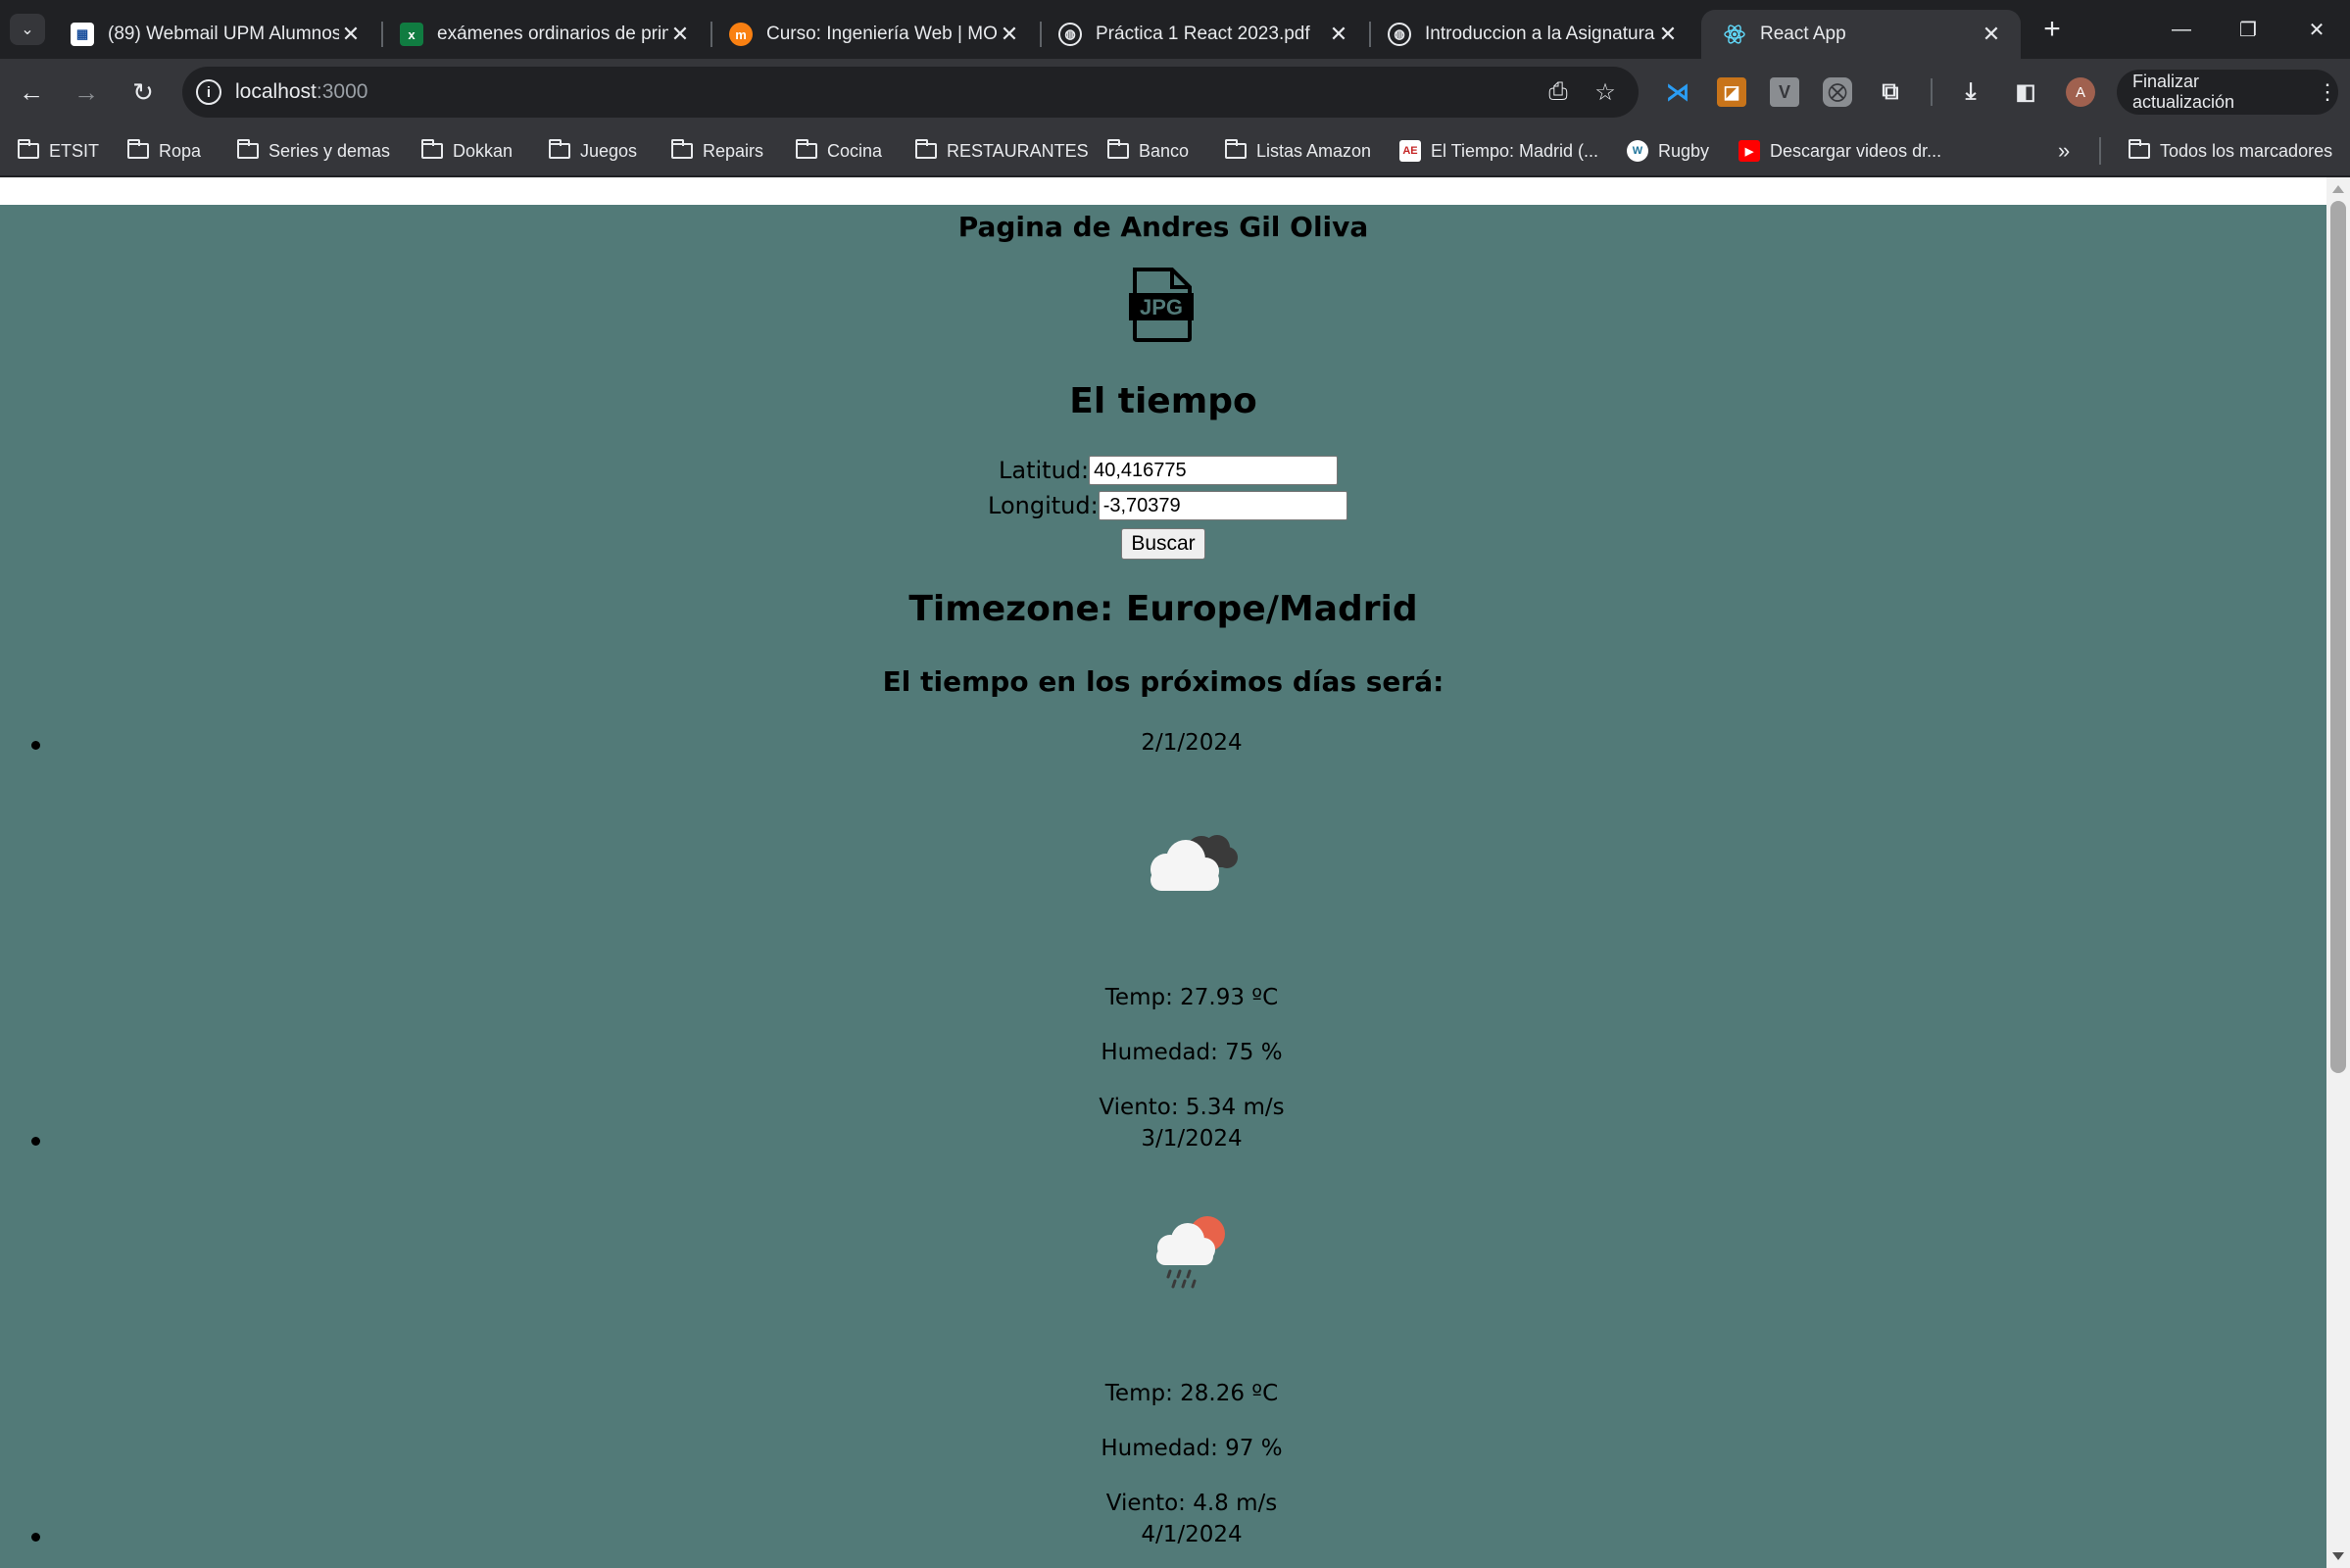  Describe the element at coordinates (839, 151) in the screenshot. I see `bookmark-cocina: Cocina` at that location.